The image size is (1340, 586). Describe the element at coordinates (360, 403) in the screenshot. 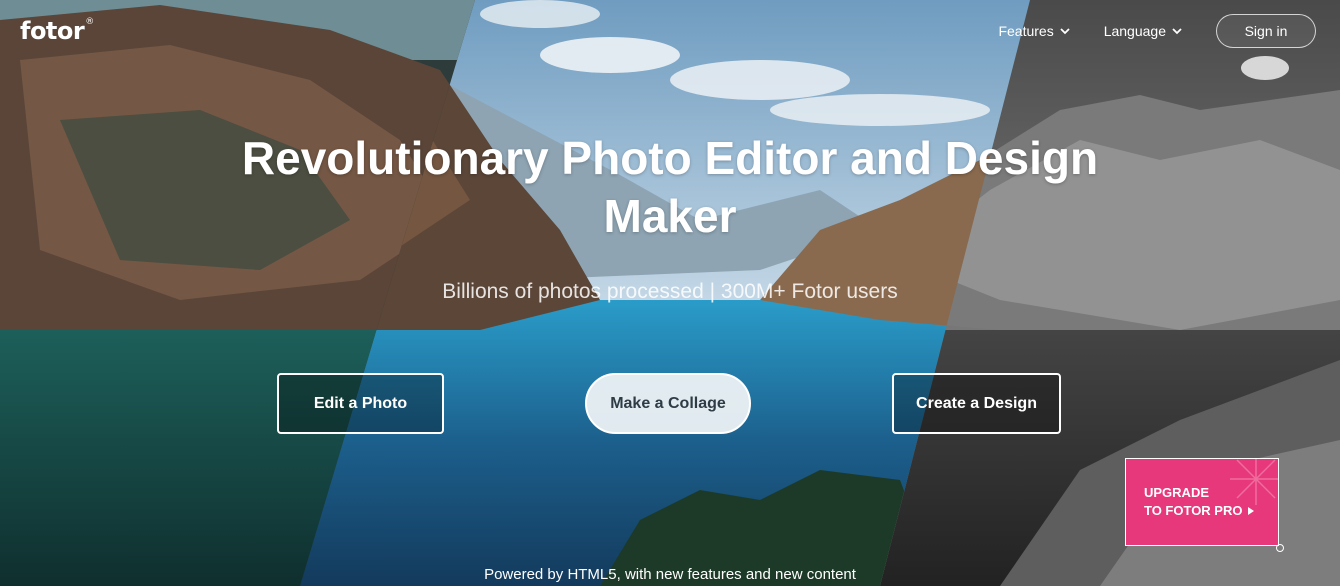

I see `edit-photo-button: Edit a Photo` at that location.